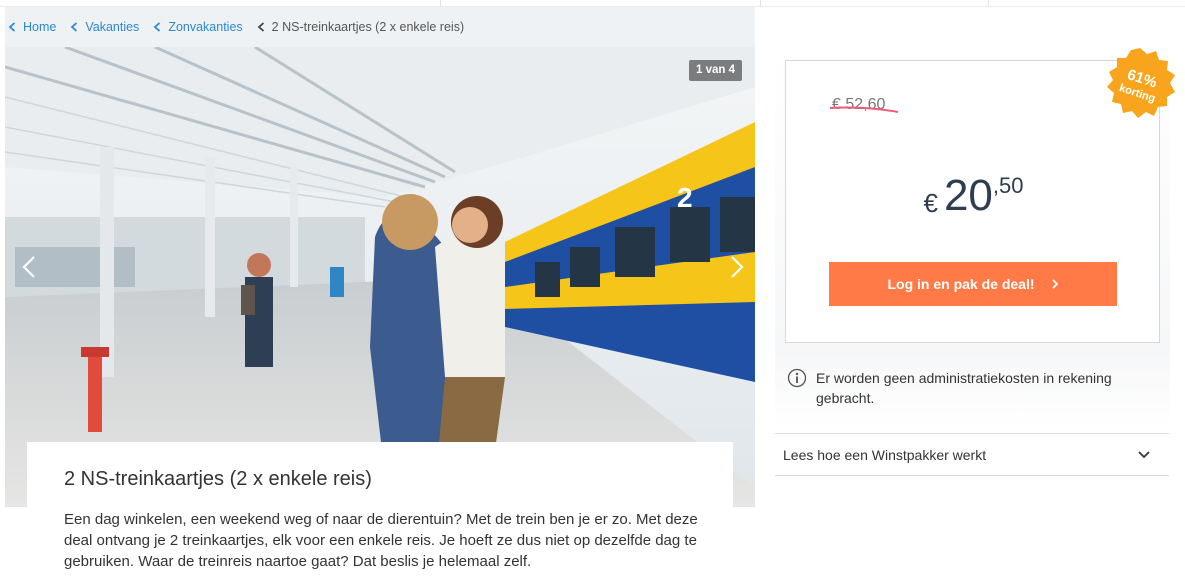  Describe the element at coordinates (961, 284) in the screenshot. I see `login-deal-label: Log in en pak de deal!` at that location.